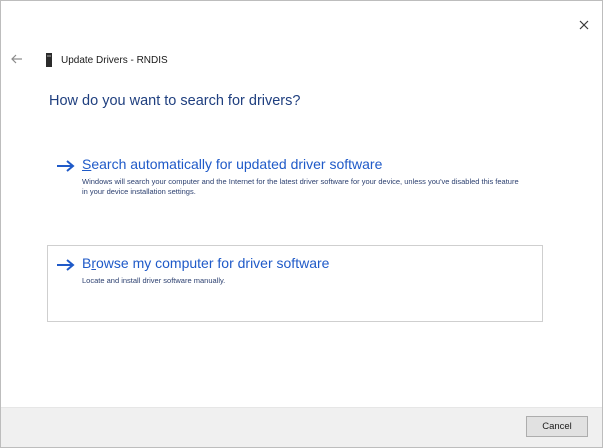  Describe the element at coordinates (175, 101) in the screenshot. I see `page-heading: How do you want to search for drivers?` at that location.